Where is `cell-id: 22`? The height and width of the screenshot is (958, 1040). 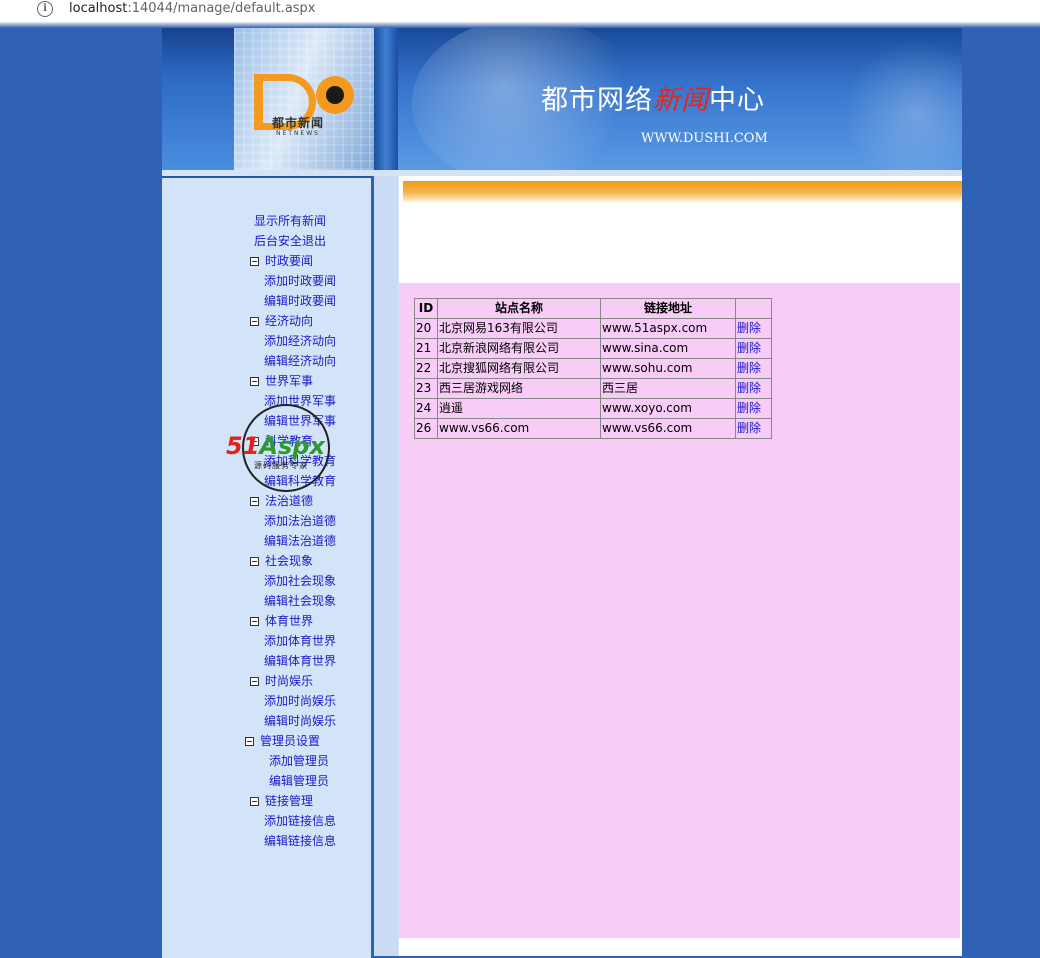
cell-id: 22 is located at coordinates (426, 368).